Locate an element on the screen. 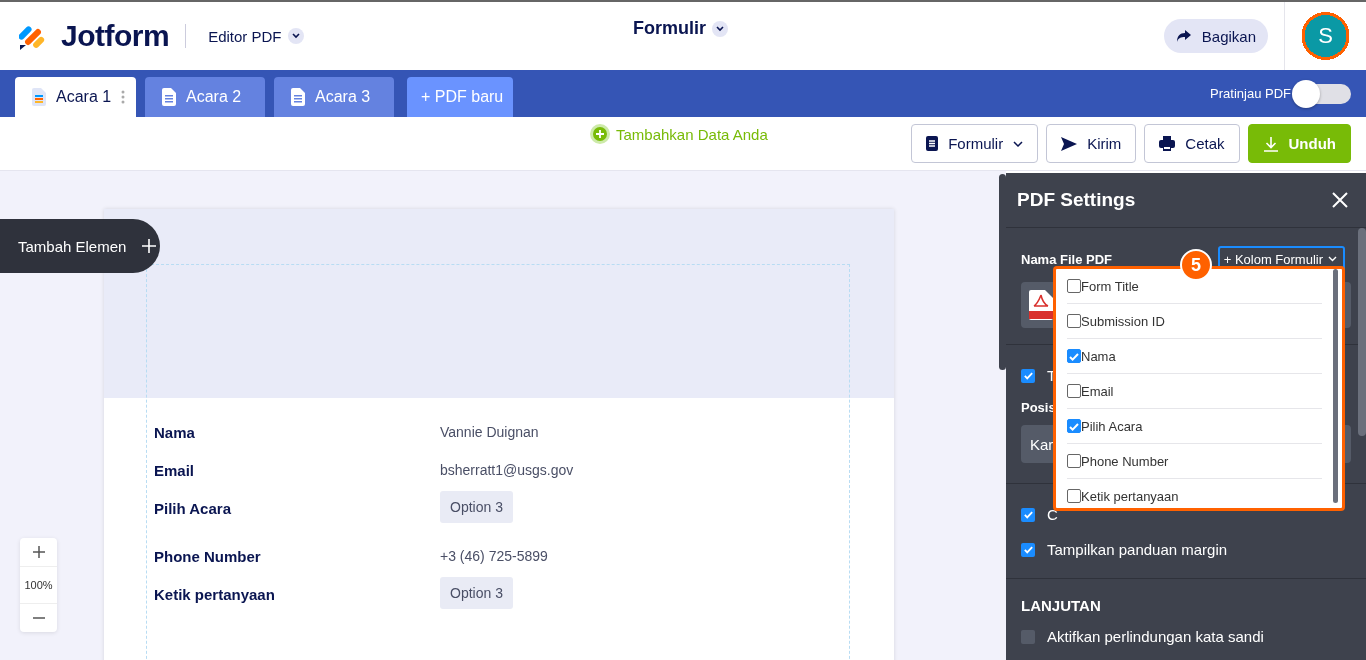  menu-item-label: Form Title is located at coordinates (1110, 286).